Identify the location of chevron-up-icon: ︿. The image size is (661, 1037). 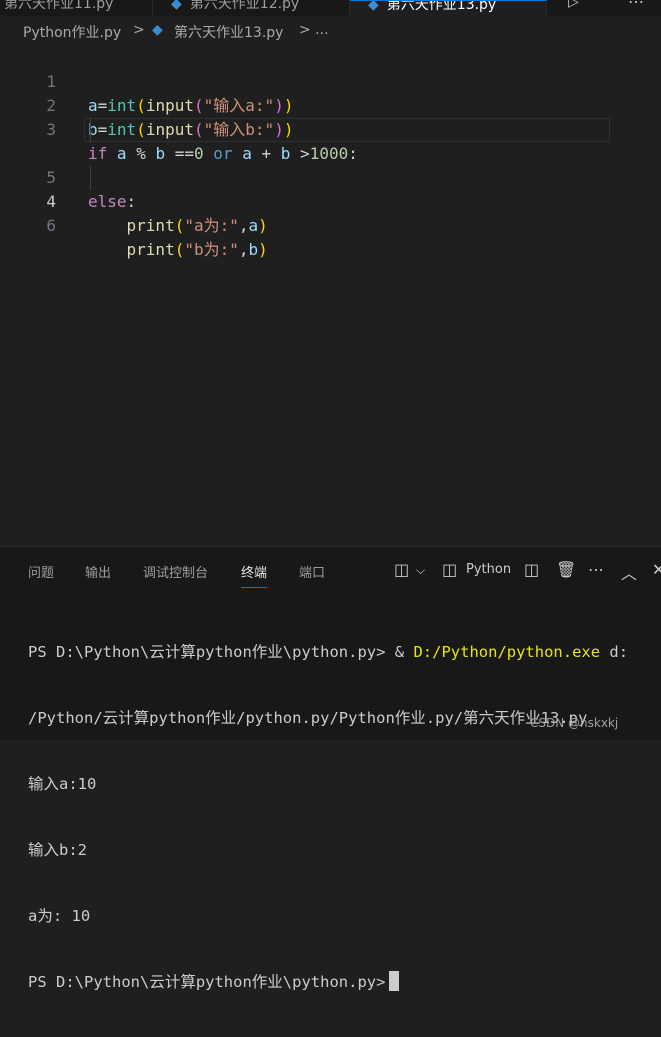
(629, 572).